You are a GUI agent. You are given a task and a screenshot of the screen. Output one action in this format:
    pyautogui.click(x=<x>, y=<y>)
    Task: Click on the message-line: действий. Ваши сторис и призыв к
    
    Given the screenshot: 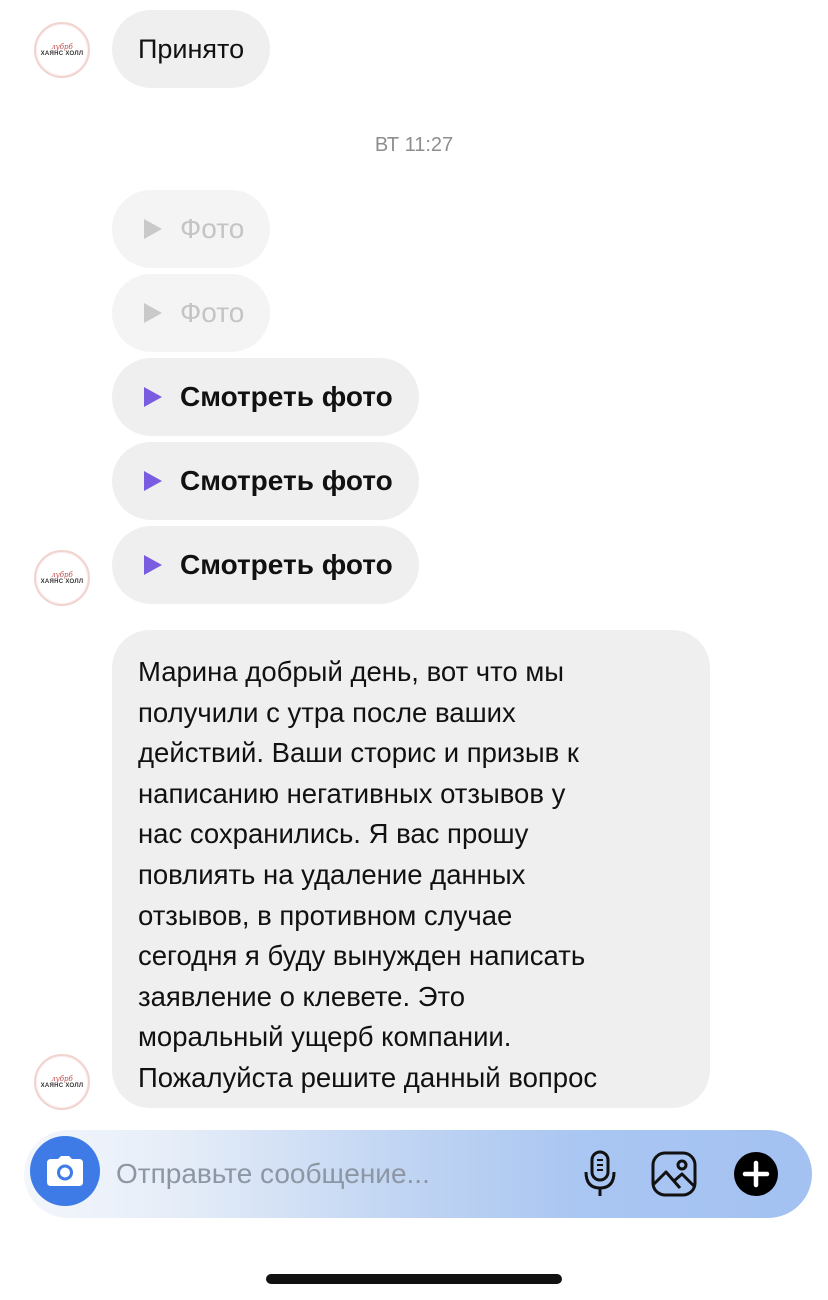 What is the action you would take?
    pyautogui.click(x=358, y=753)
    